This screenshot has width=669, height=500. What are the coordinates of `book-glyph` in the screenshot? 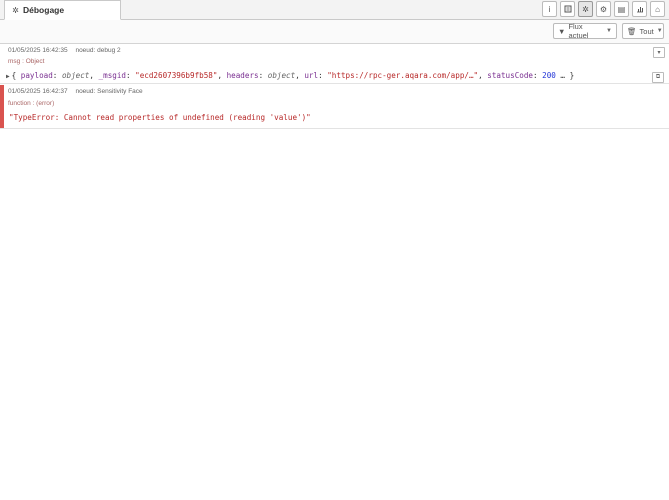 It's located at (567, 9).